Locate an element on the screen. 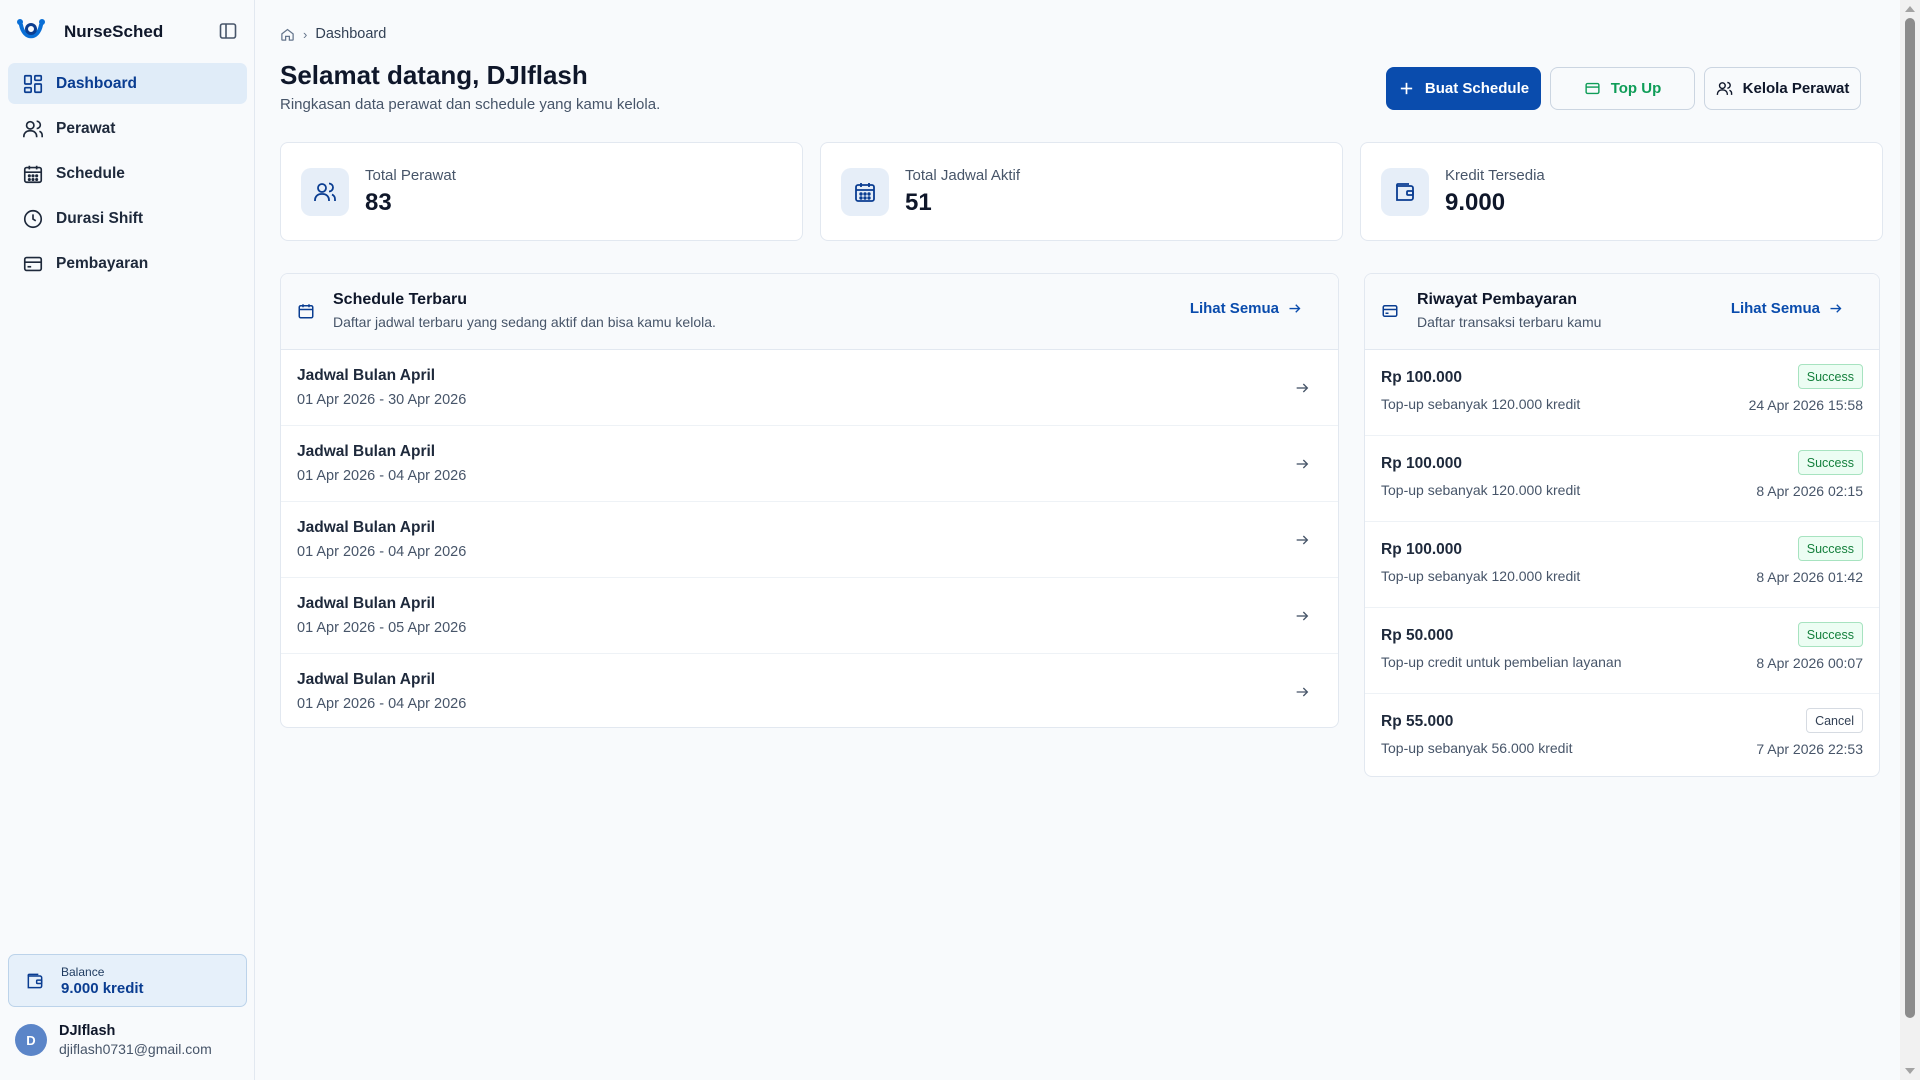  sidebar-toggle-icon is located at coordinates (228, 31).